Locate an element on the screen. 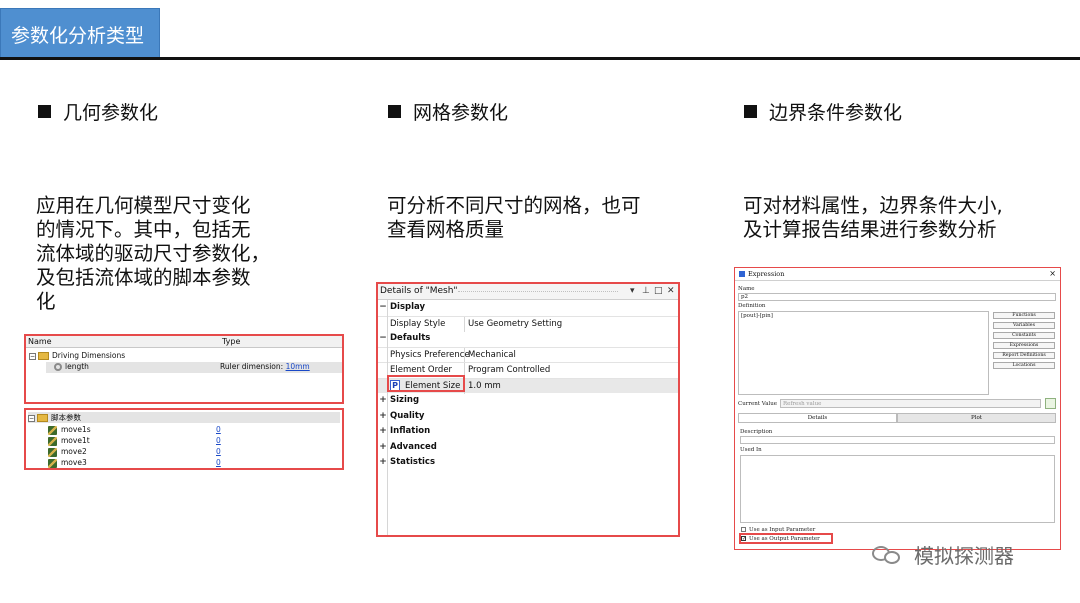 The image size is (1080, 603). definition-textarea: [pout]-[pin] is located at coordinates (863, 353).